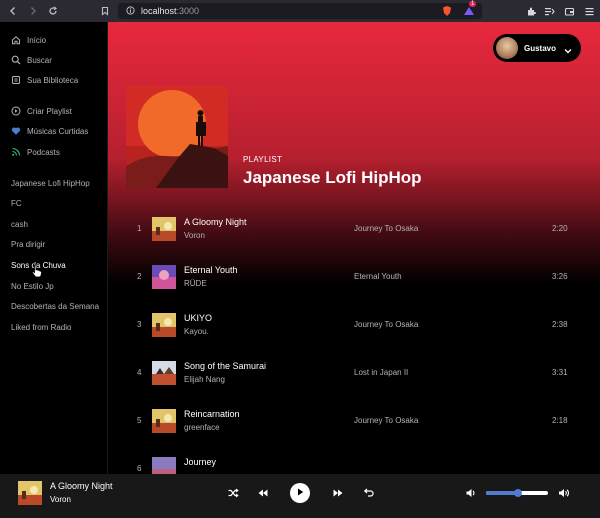 Image resolution: width=600 pixels, height=518 pixels. Describe the element at coordinates (540, 48) in the screenshot. I see `user-name: Gustavo` at that location.